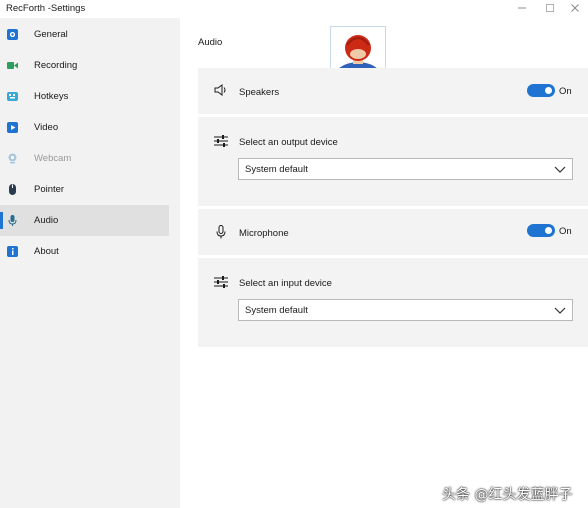 The height and width of the screenshot is (508, 588). I want to click on close-button, so click(575, 9).